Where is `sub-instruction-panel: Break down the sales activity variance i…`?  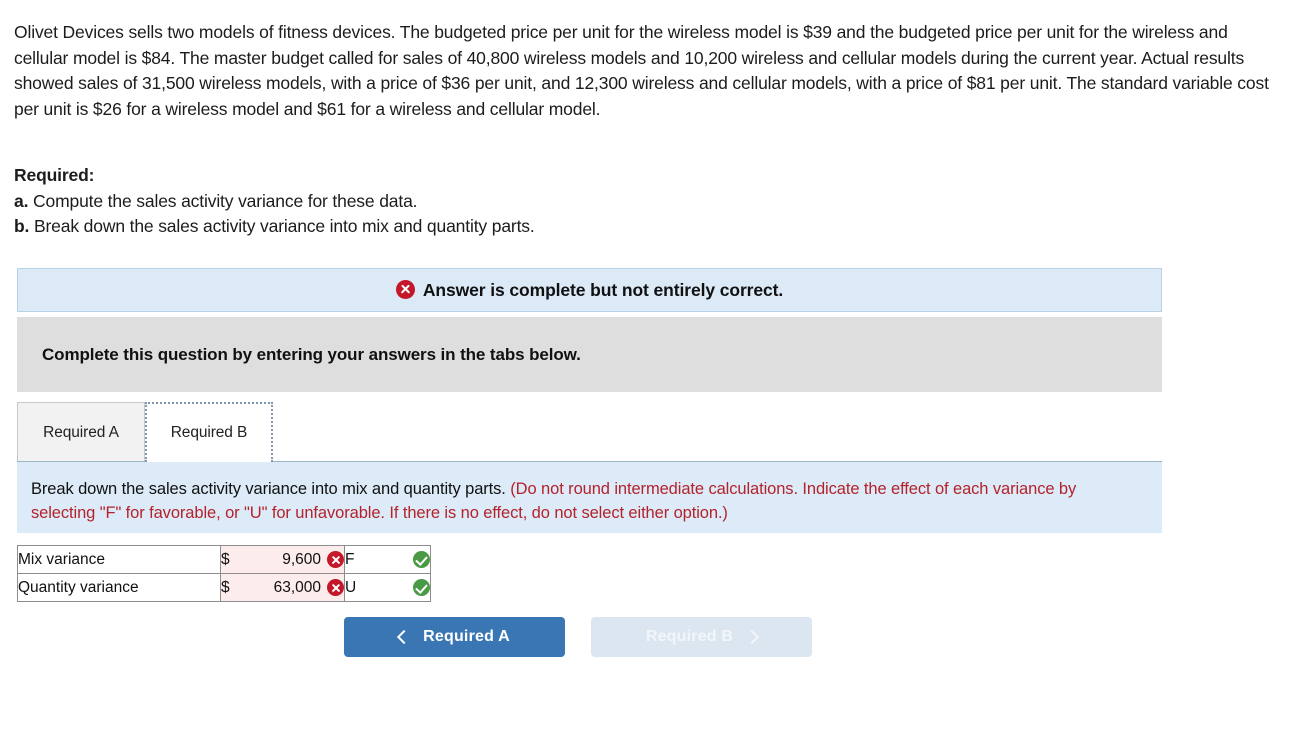 sub-instruction-panel: Break down the sales activity variance i… is located at coordinates (589, 497).